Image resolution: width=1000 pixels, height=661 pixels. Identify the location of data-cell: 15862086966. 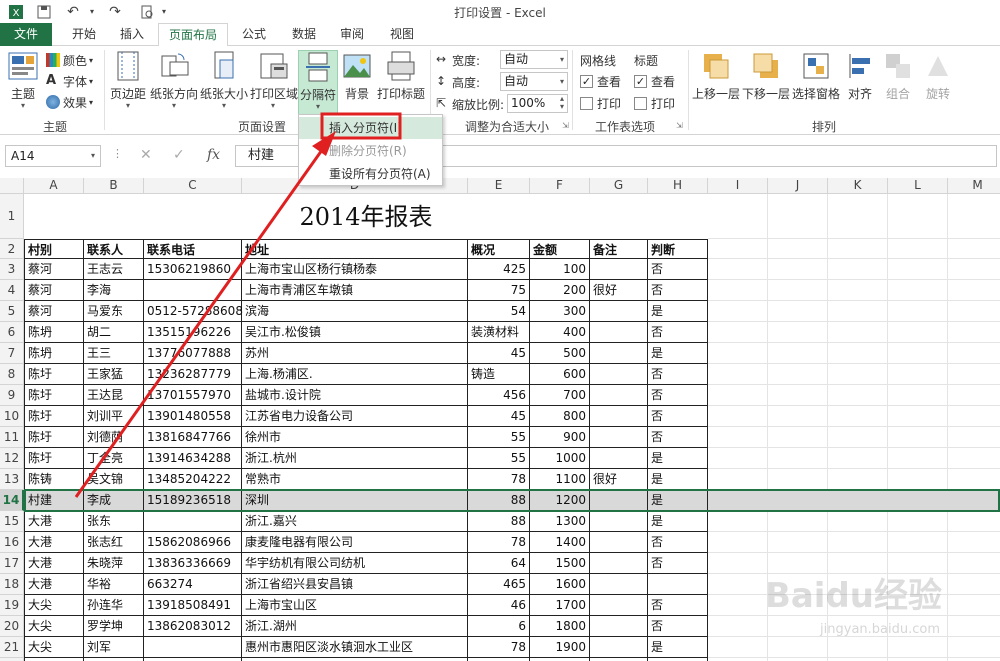
(193, 542).